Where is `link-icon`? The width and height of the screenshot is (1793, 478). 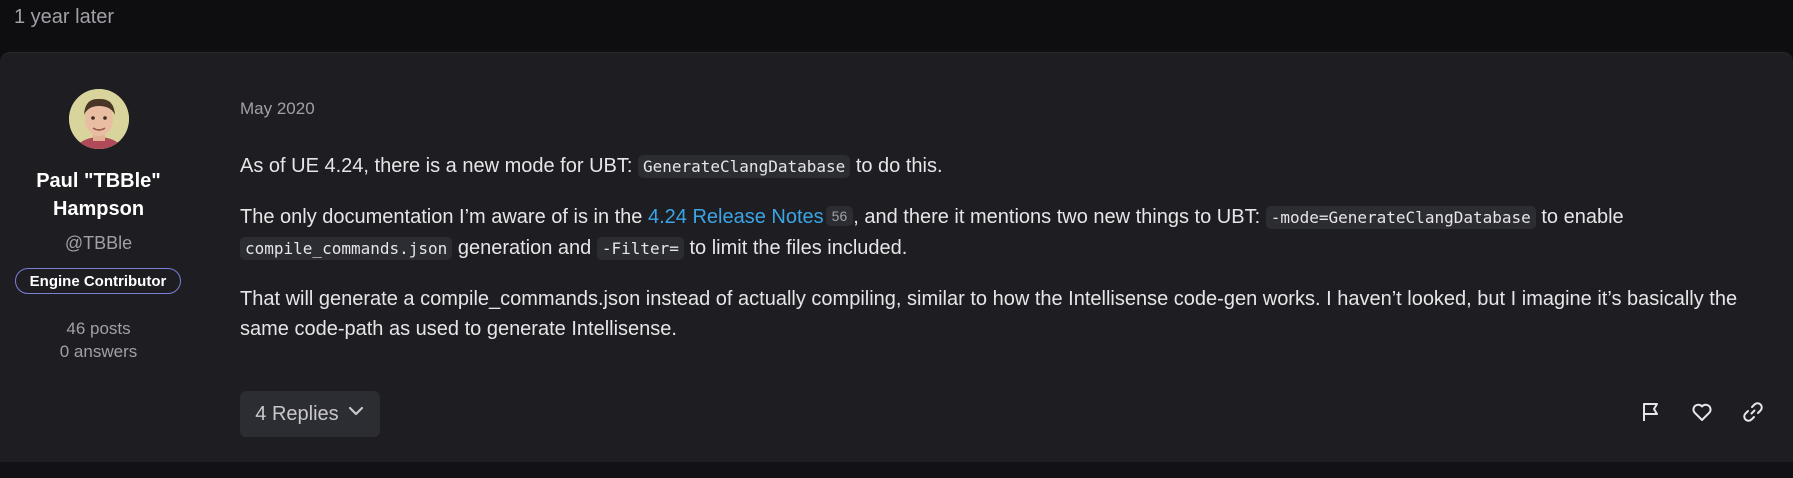 link-icon is located at coordinates (1753, 414).